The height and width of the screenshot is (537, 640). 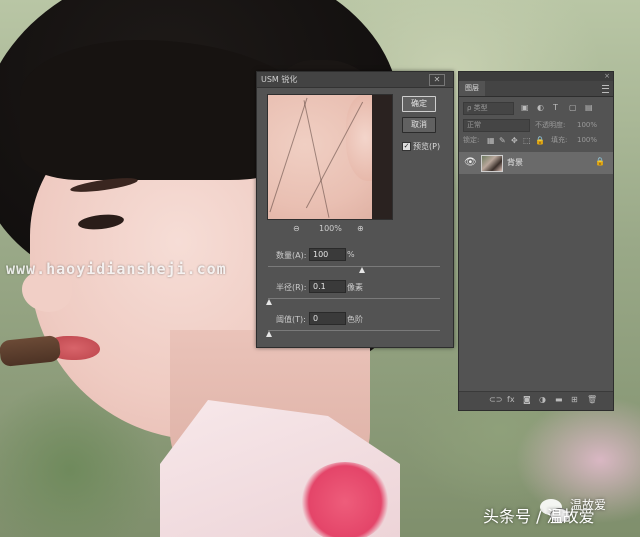 What do you see at coordinates (470, 162) in the screenshot?
I see `visibility-eye-icon: 👁` at bounding box center [470, 162].